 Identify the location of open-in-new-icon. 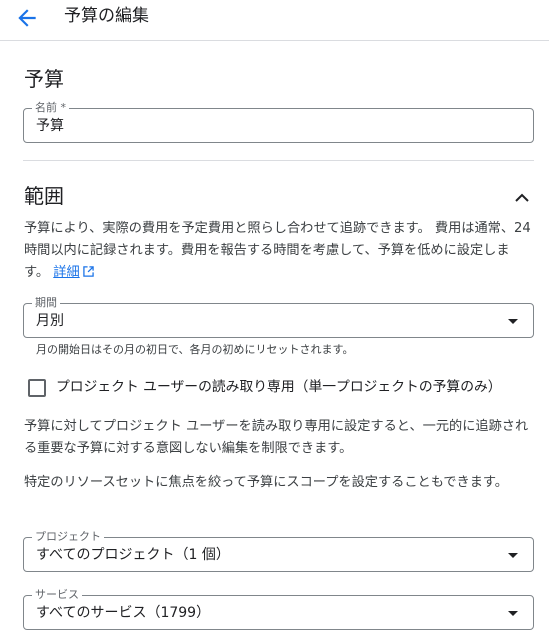
(88, 274).